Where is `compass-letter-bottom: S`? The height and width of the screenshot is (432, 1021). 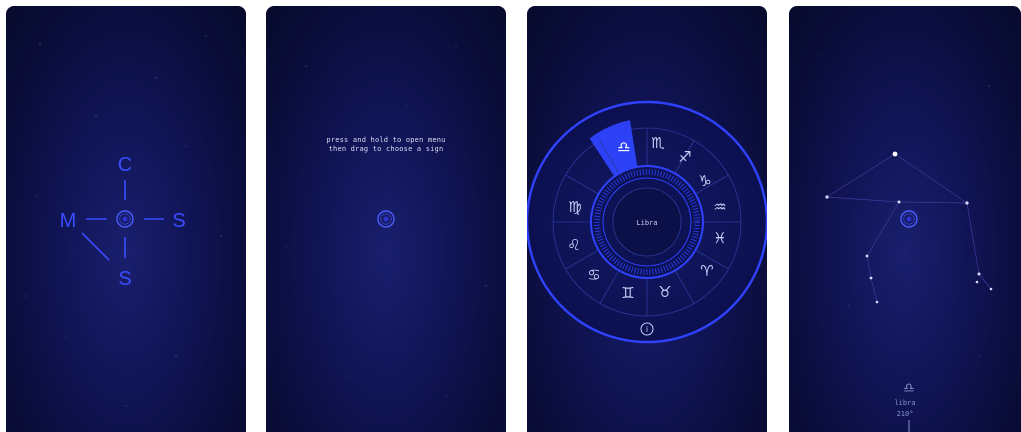 compass-letter-bottom: S is located at coordinates (124, 279).